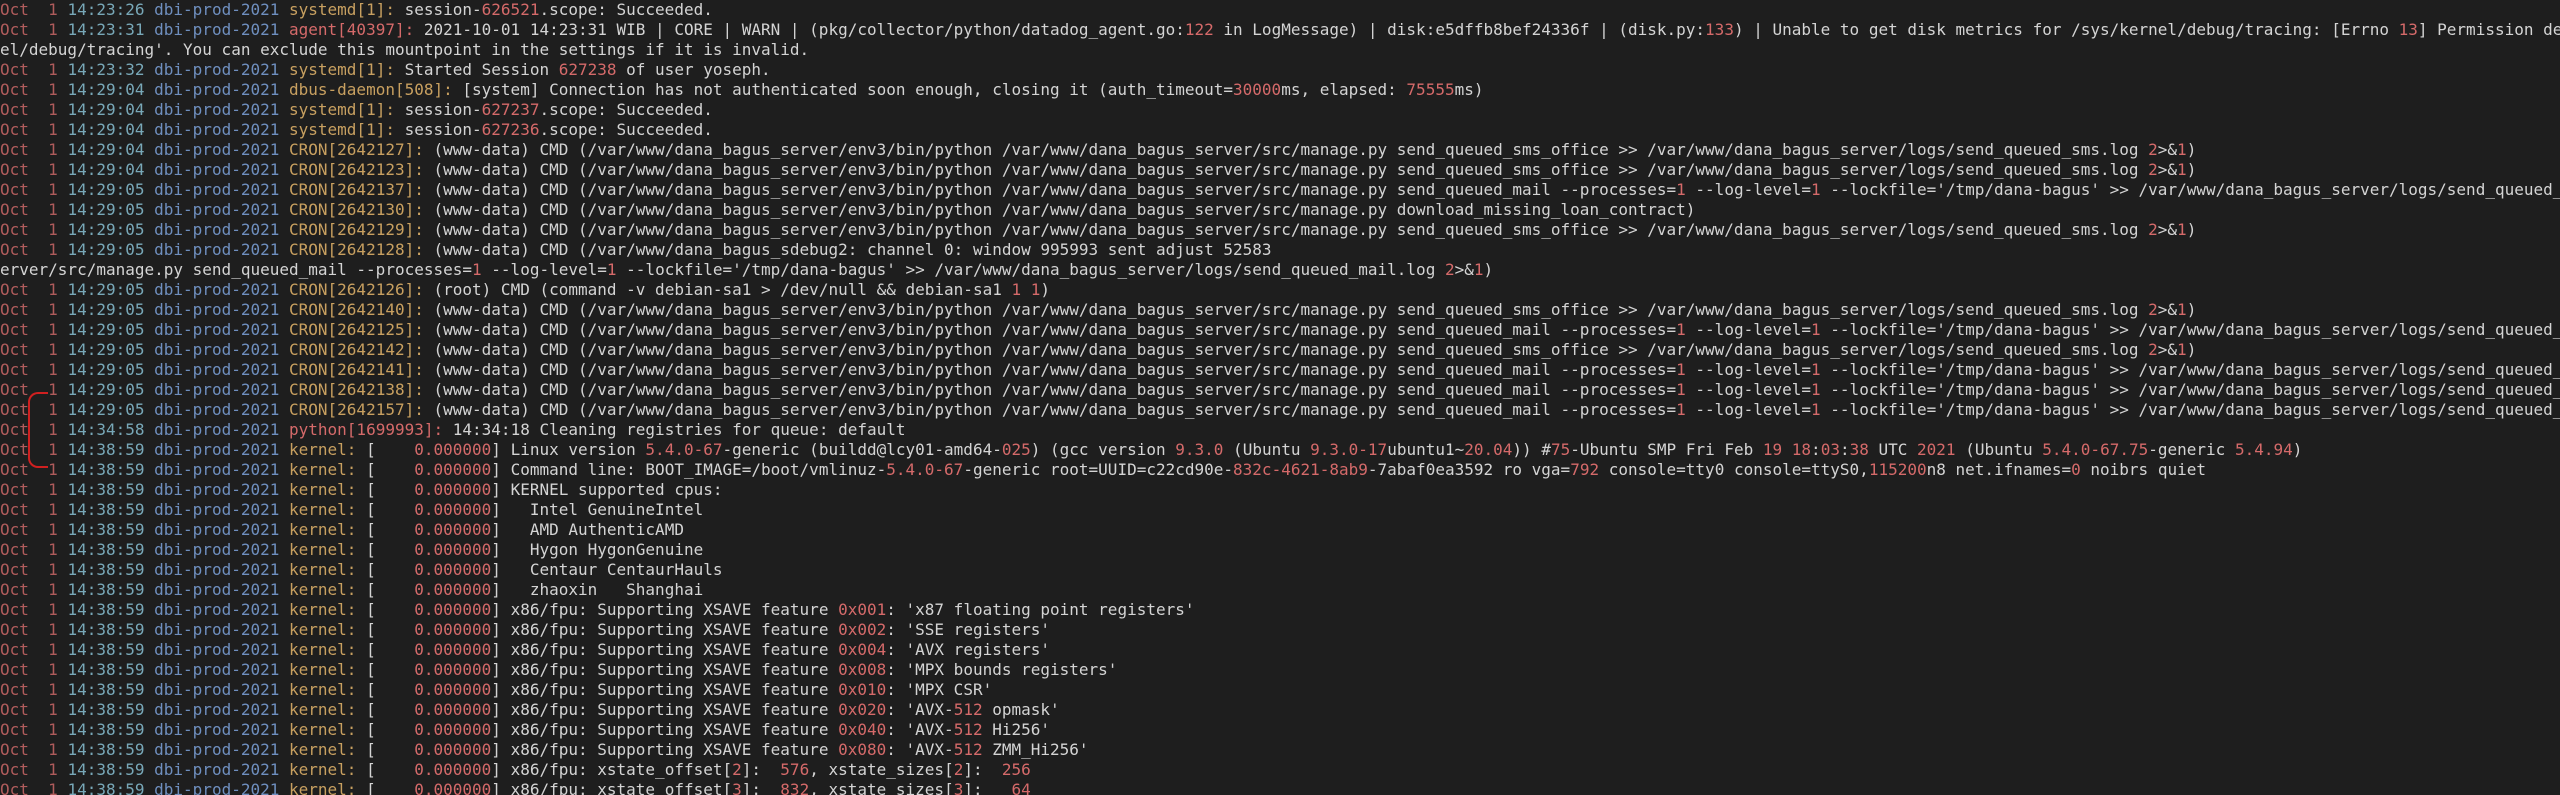  I want to click on log-segment: ] x86/fpu: Supporting XSAVE feature, so click(665, 609).